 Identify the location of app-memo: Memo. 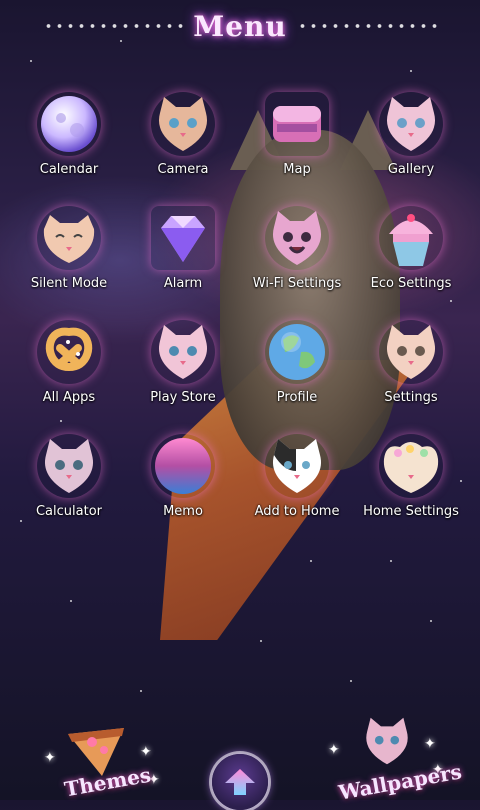
(183, 491).